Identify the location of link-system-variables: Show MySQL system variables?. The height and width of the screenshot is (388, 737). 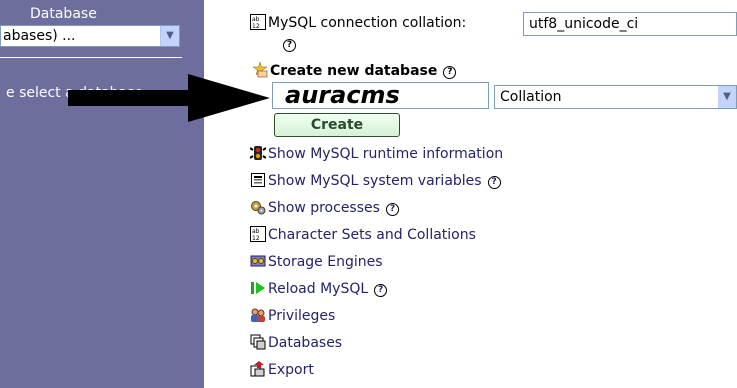
(376, 185).